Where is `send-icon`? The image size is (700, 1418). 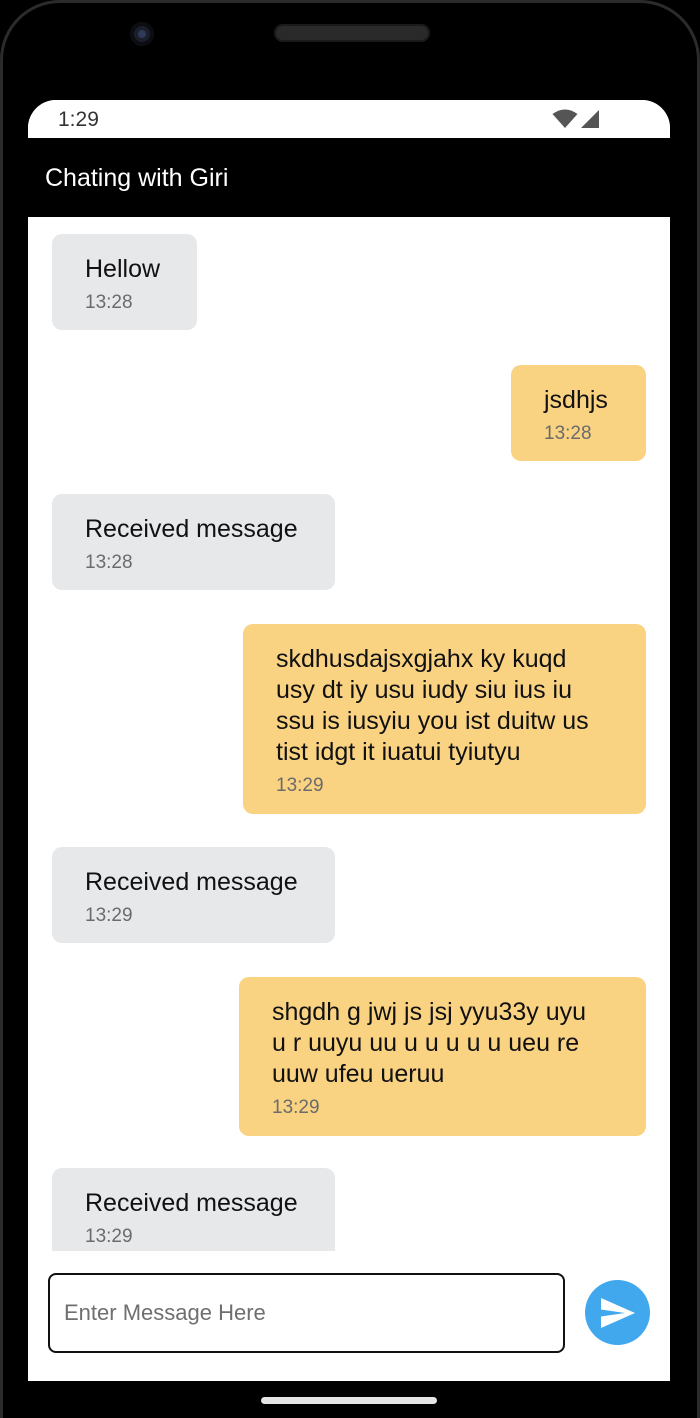
send-icon is located at coordinates (618, 1313).